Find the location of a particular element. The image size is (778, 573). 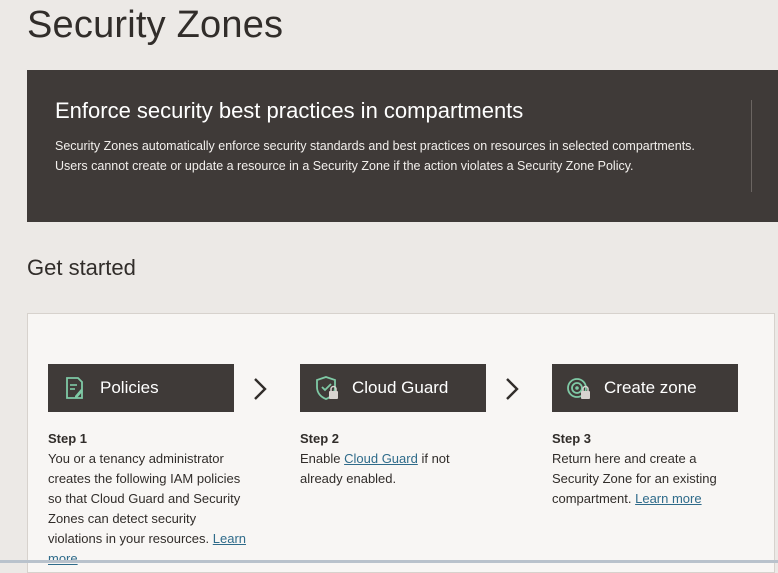

step-label: Step 1 is located at coordinates (68, 438).